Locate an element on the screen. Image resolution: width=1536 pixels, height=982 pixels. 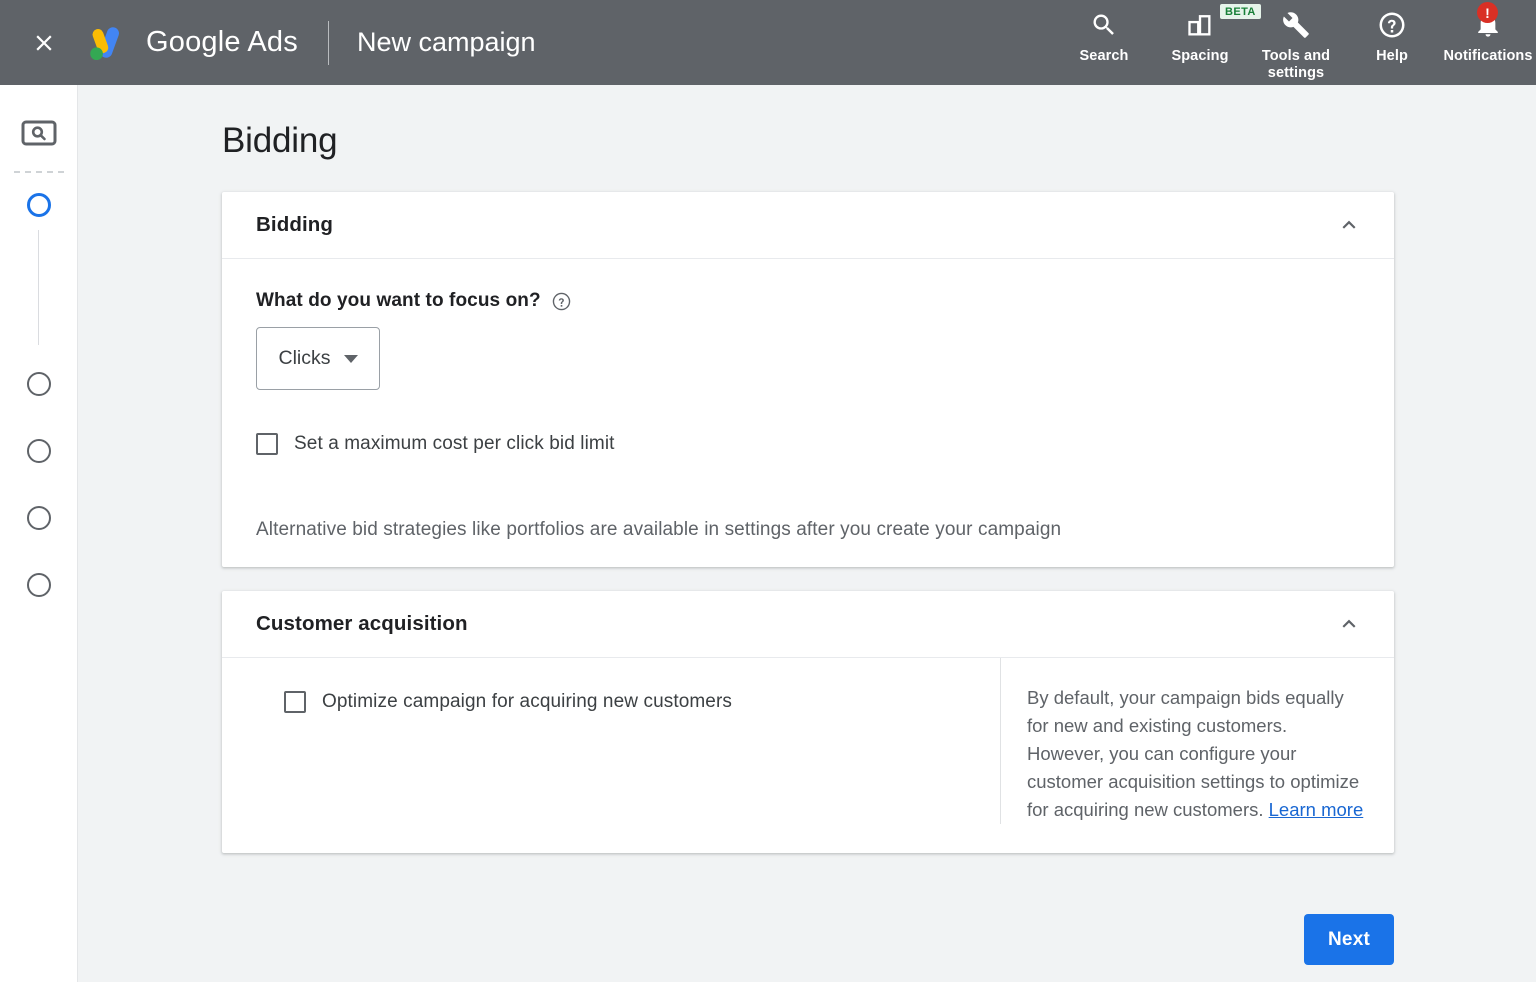
search-campaign-icon is located at coordinates (39, 133).